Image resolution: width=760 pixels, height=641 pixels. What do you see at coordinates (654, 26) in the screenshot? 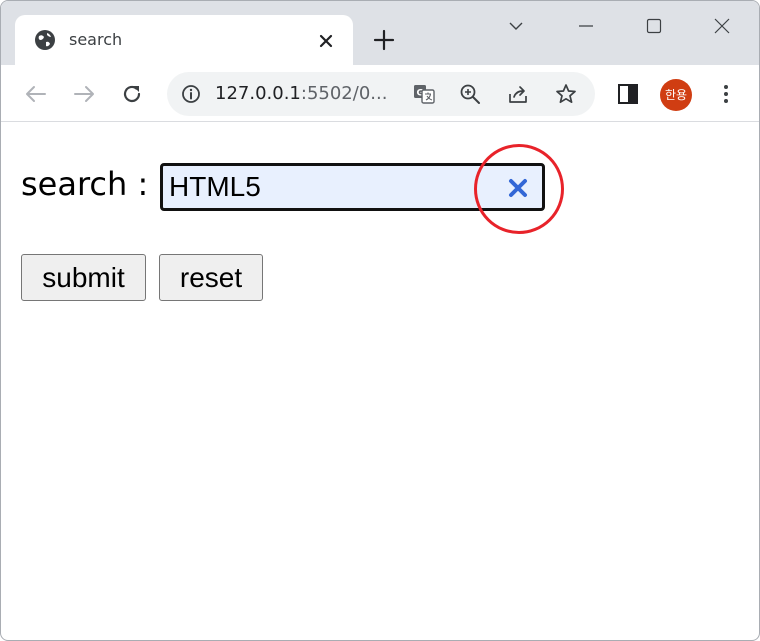
I see `maximize-icon` at bounding box center [654, 26].